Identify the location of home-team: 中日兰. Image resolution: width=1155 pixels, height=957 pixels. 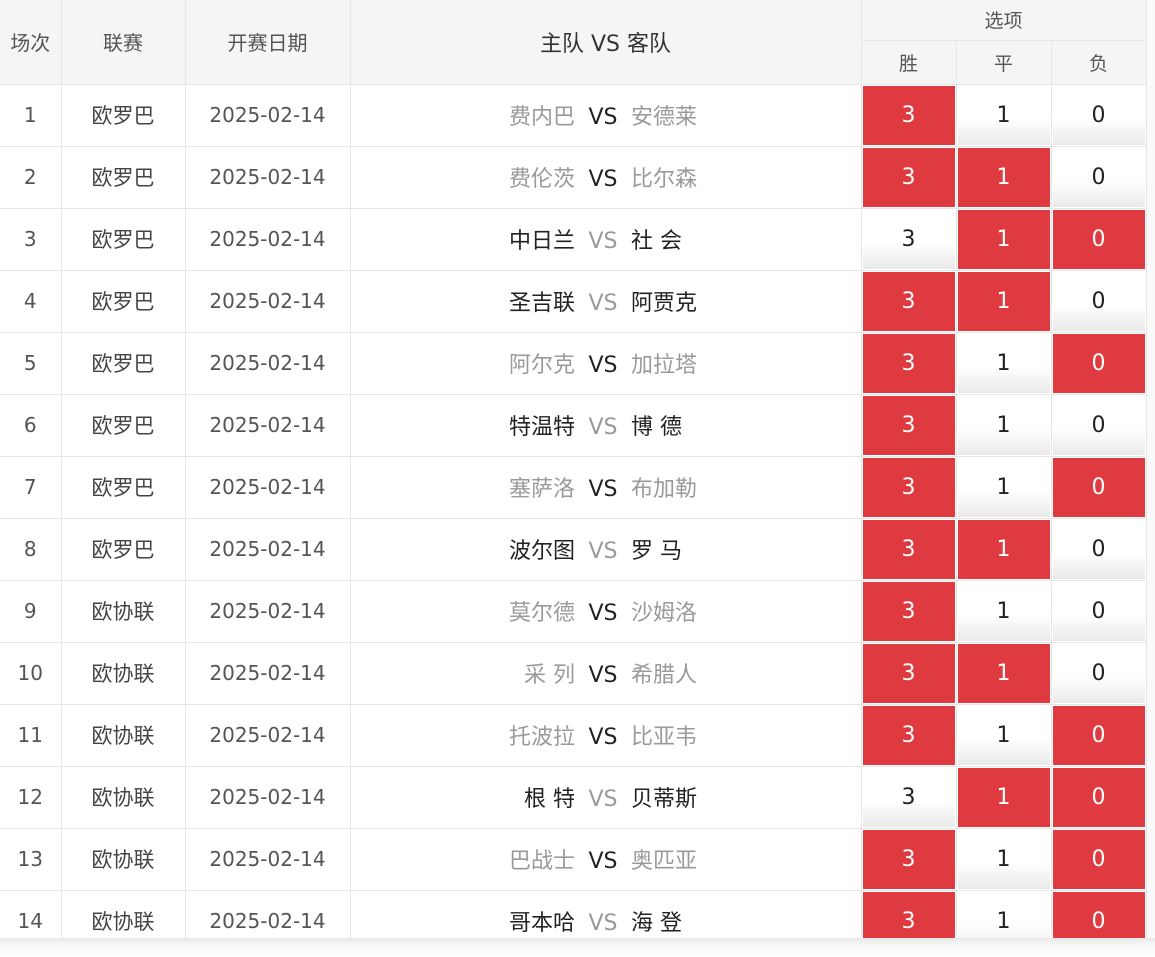
(541, 241).